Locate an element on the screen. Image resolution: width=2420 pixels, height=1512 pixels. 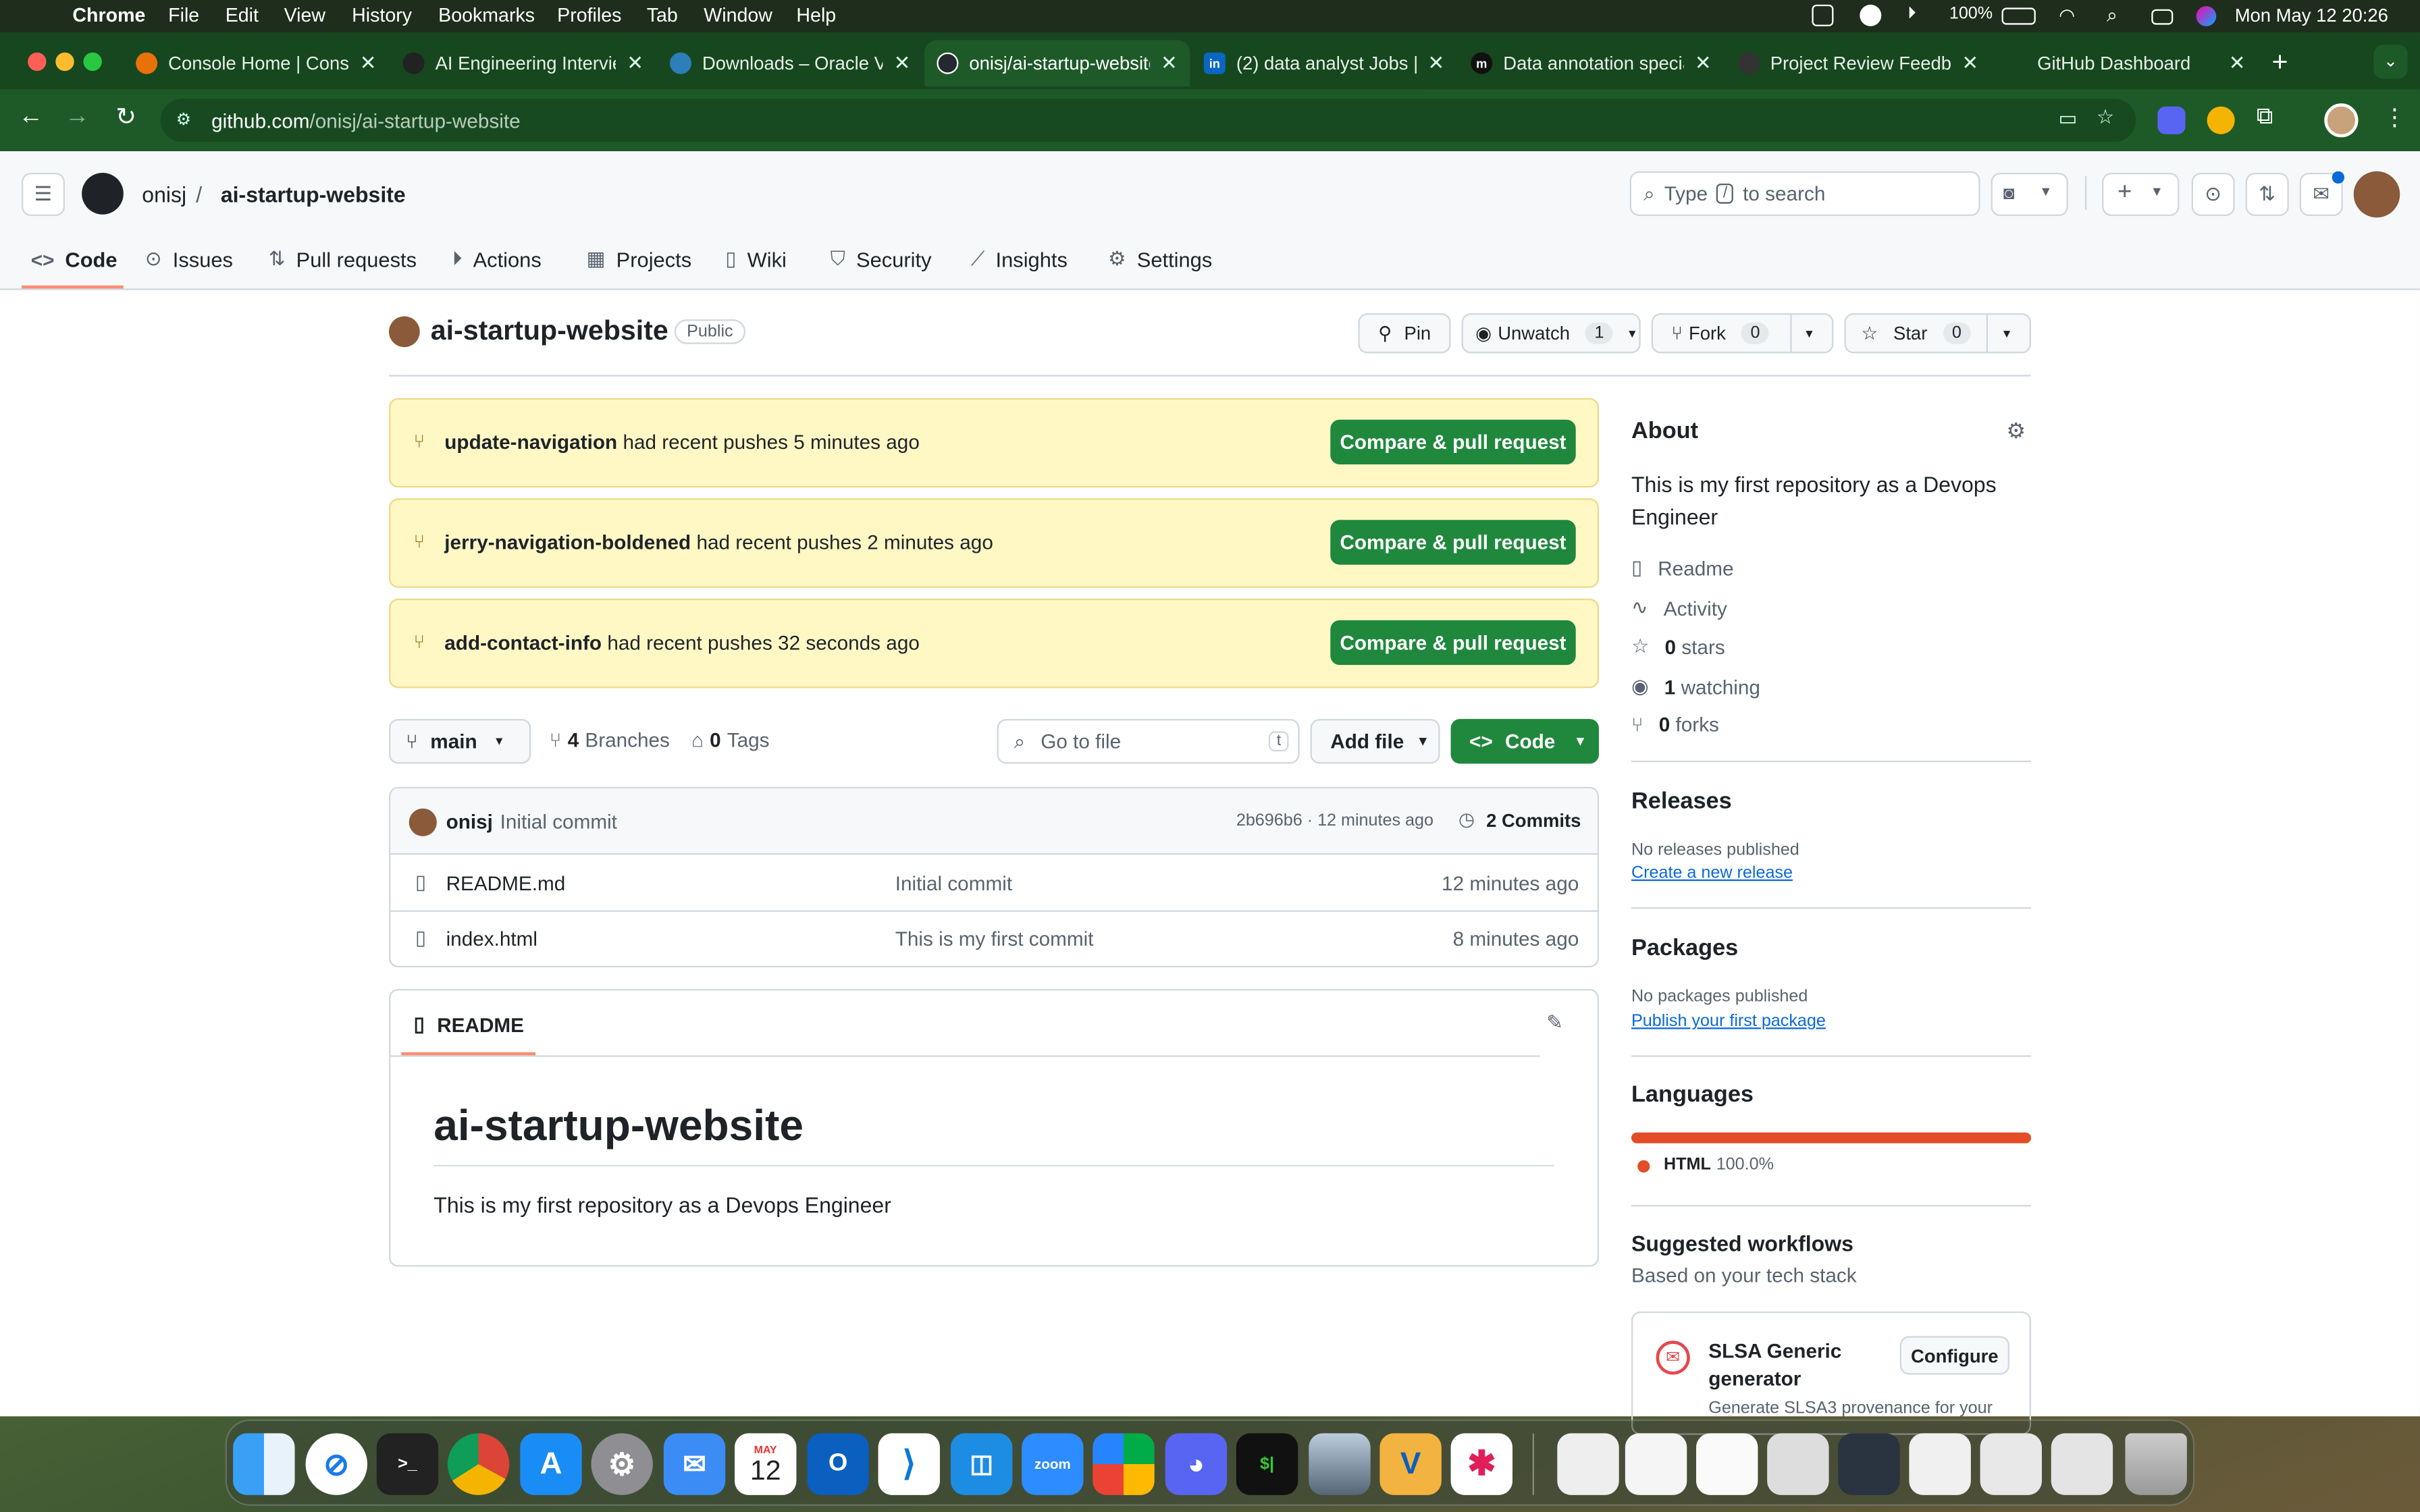
terminal-icon: >_ is located at coordinates (407, 1464).